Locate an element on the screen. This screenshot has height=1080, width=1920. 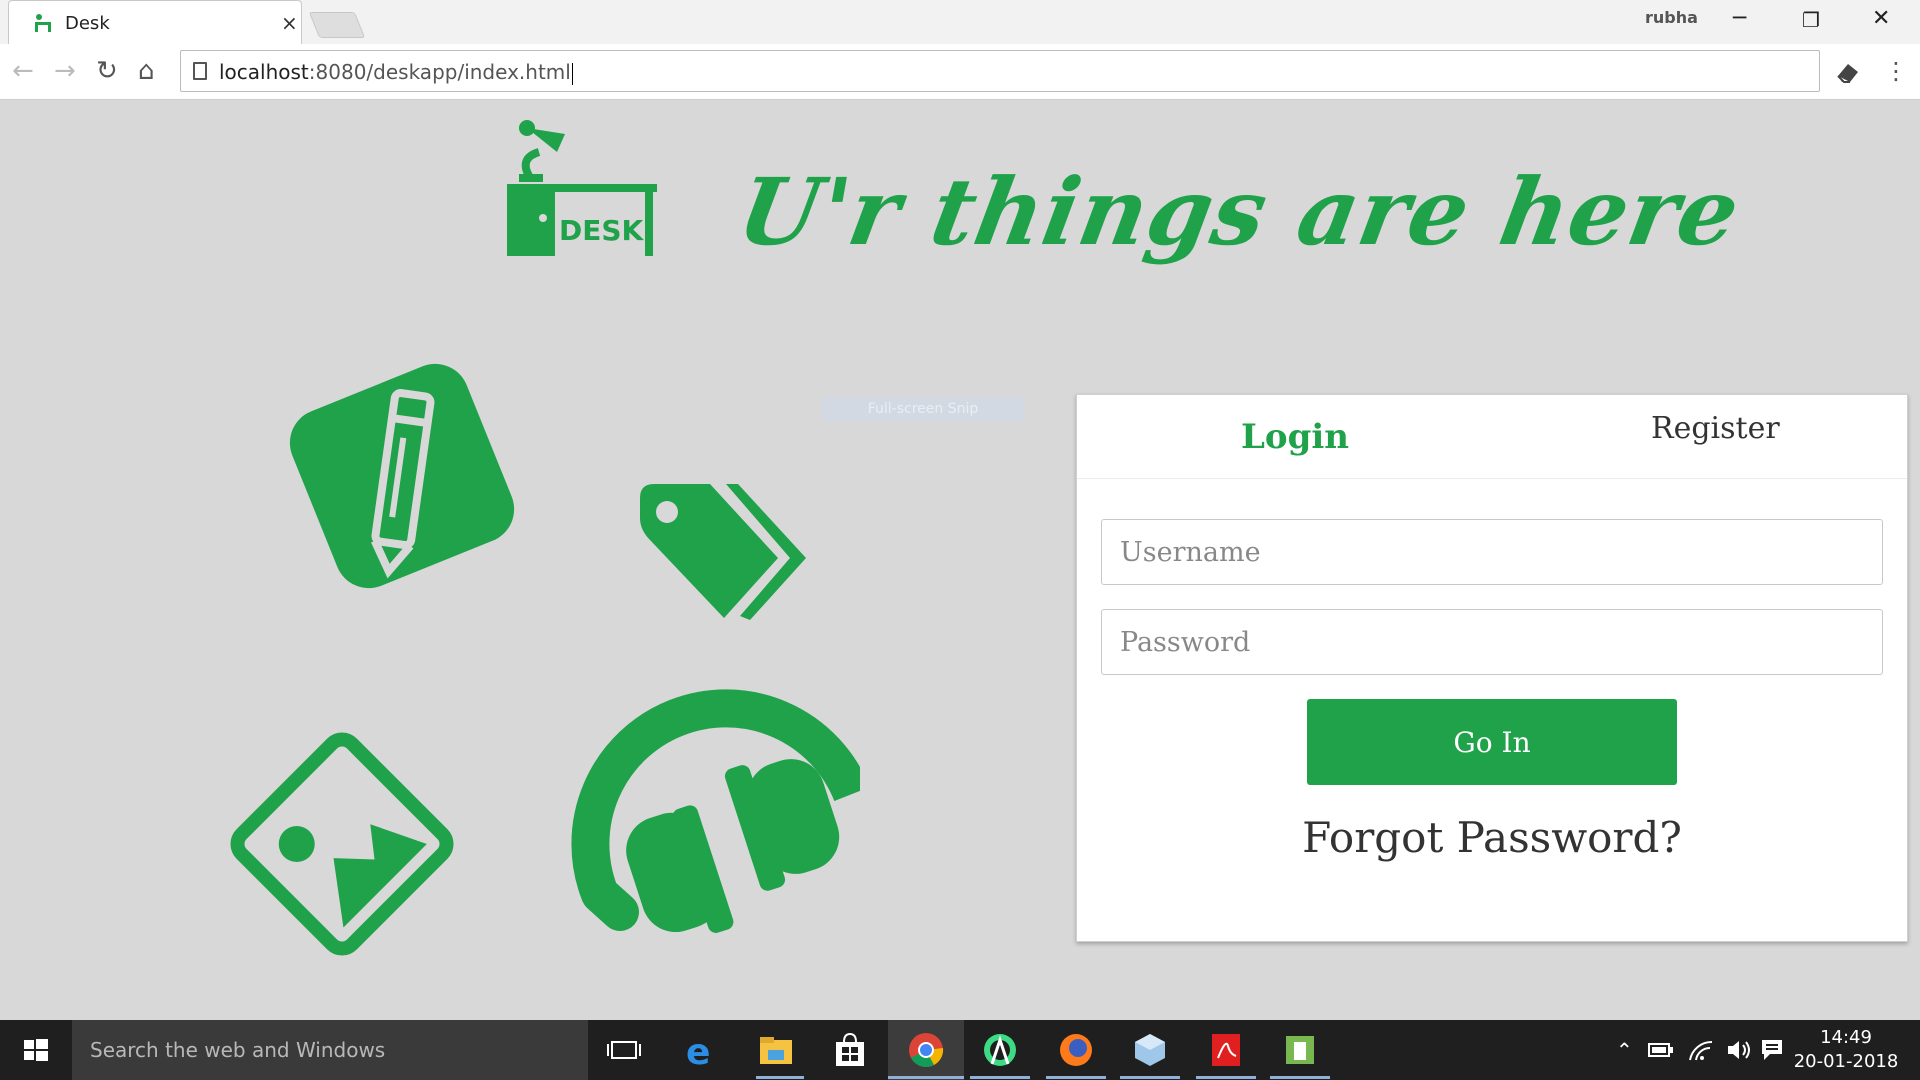
chrome-icon is located at coordinates (926, 1050).